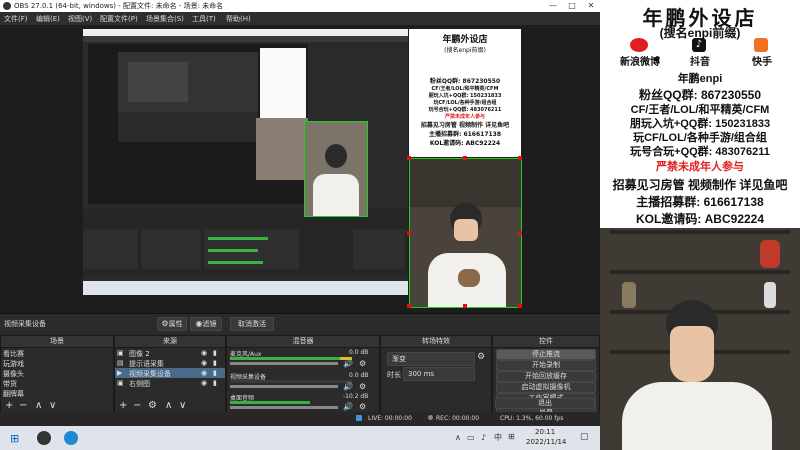  What do you see at coordinates (238, 19) in the screenshot?
I see `menu-help: 帮助(H)` at bounding box center [238, 19].